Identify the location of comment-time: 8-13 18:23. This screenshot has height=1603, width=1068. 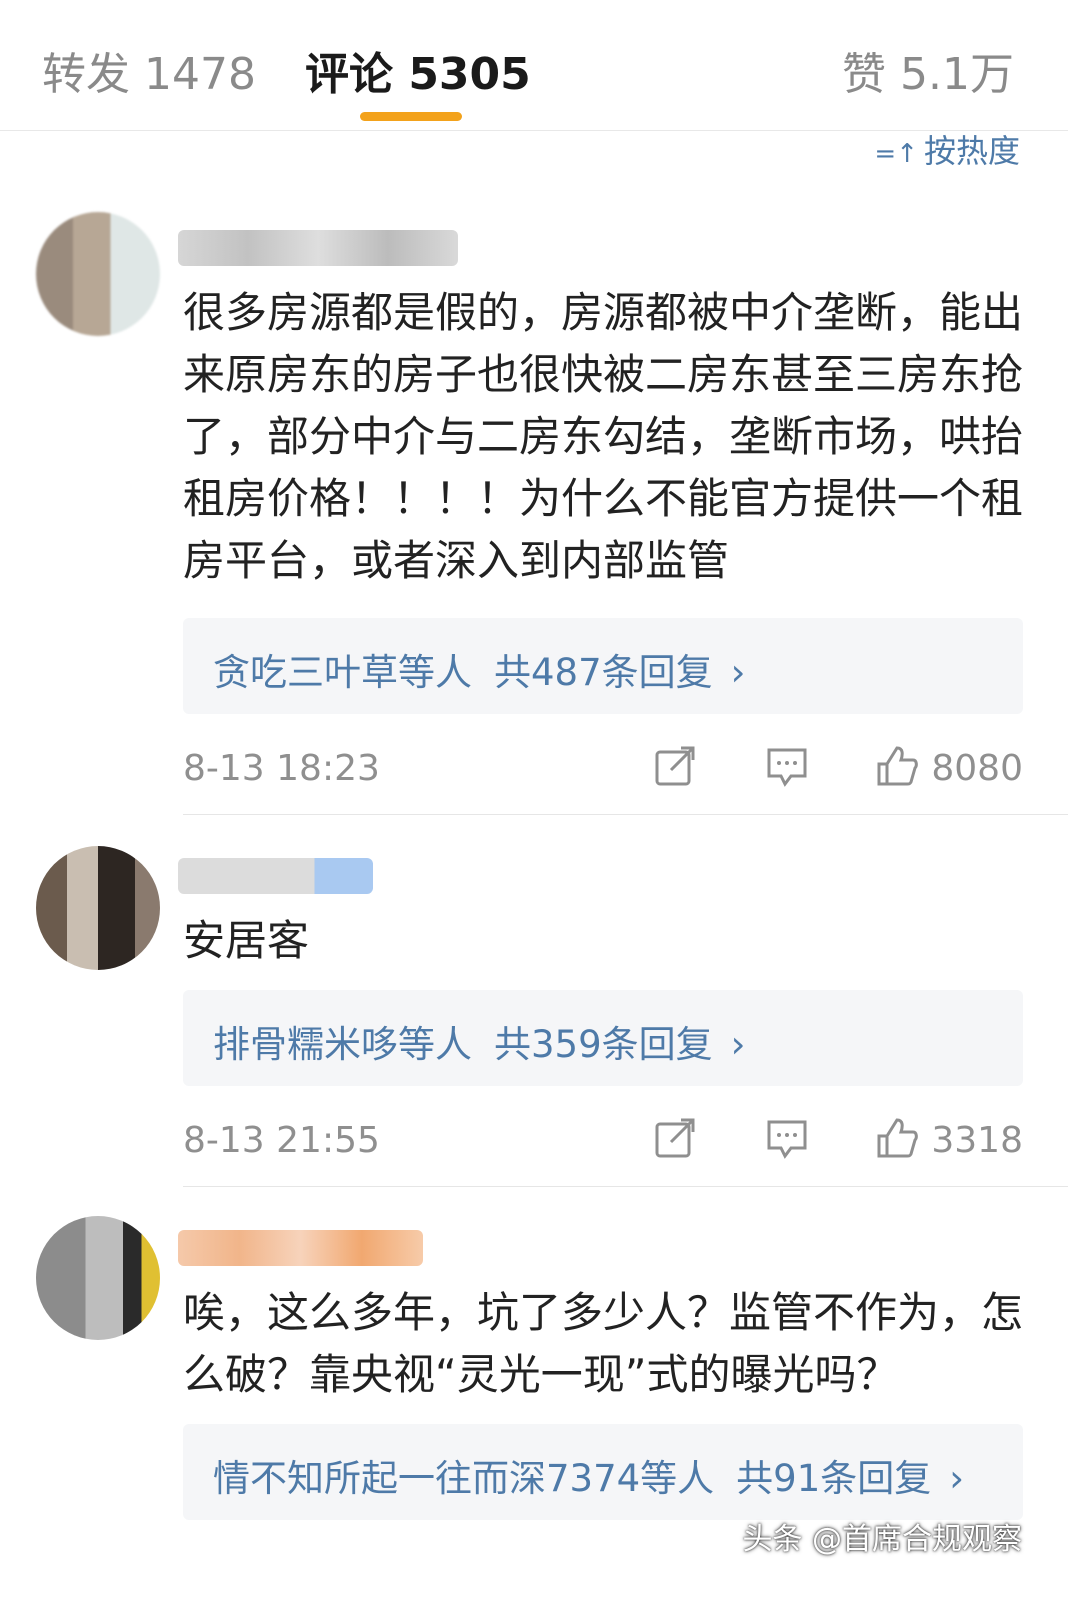
(281, 768).